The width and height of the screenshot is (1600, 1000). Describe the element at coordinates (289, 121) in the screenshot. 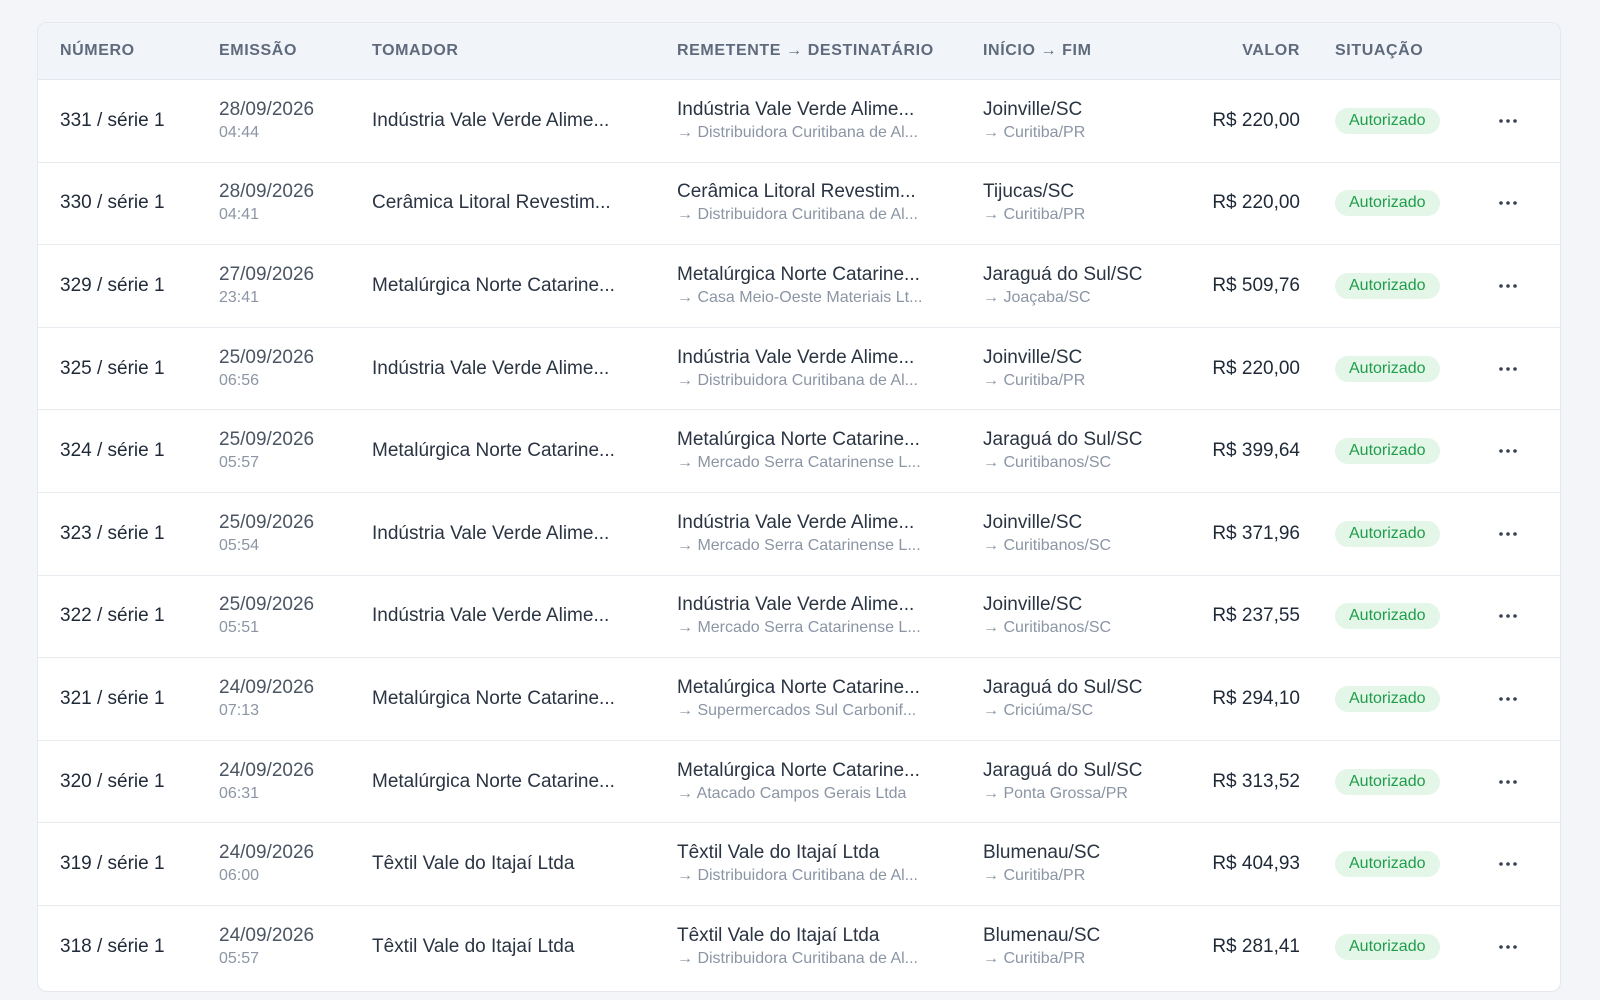

I see `cell-emissao: 28/09/2026 04:44` at that location.